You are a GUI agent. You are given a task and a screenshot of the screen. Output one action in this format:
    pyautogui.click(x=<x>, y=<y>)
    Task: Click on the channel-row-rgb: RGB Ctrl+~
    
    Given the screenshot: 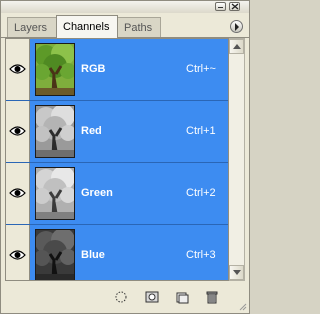 What is the action you would take?
    pyautogui.click(x=117, y=70)
    